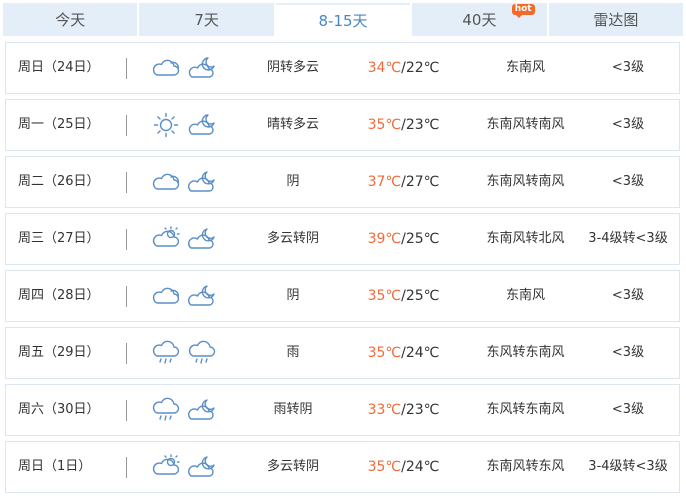 This screenshot has width=686, height=504. I want to click on wind-level: 3-4级转<3级, so click(628, 238).